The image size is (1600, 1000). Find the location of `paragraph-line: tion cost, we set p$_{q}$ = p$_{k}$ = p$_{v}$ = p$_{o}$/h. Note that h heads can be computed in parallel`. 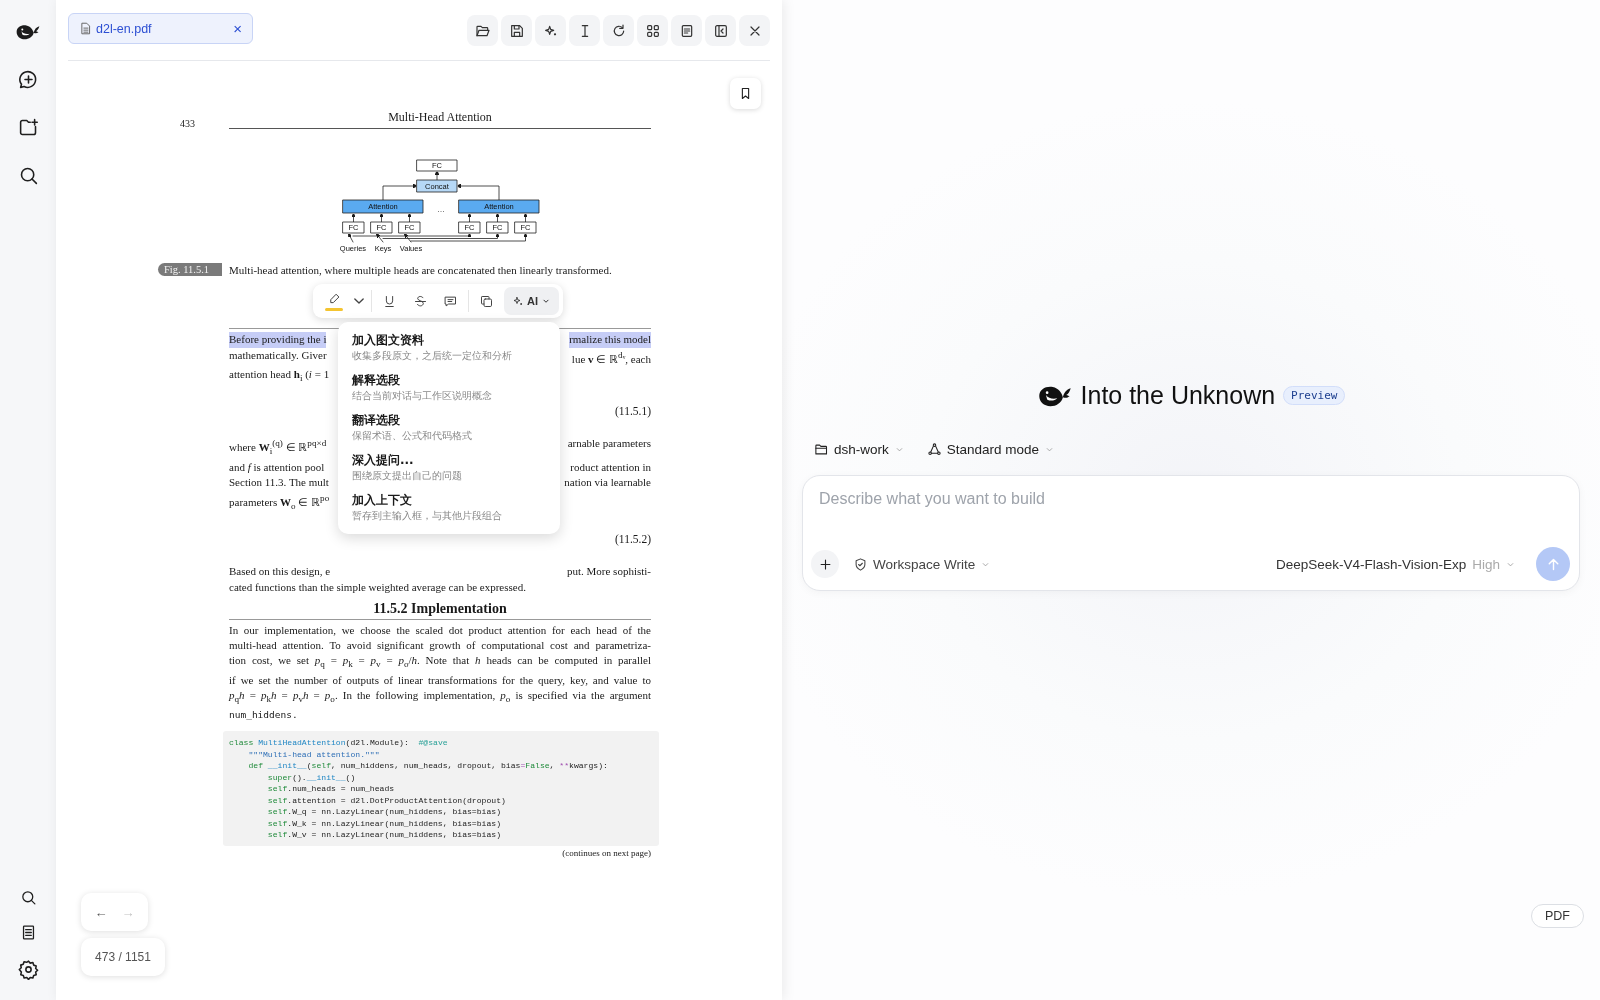

paragraph-line: tion cost, we set p$_{q}$ = p$_{k}$ = p$_{v}$ = p$_{o}$/h. Note that h heads can be computed in parallel is located at coordinates (440, 662).